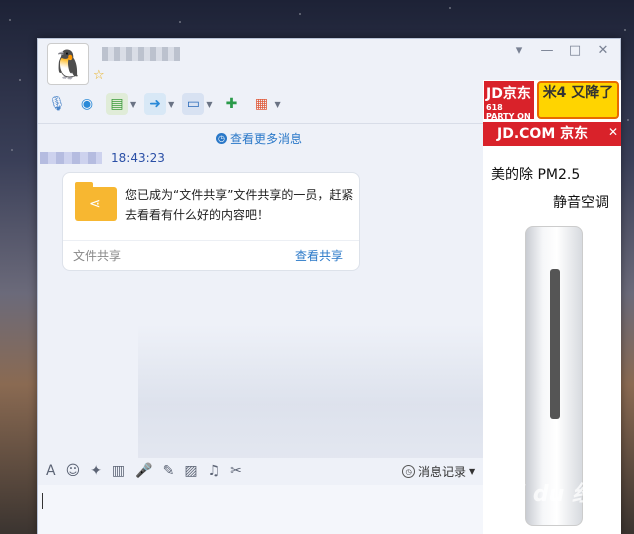  What do you see at coordinates (71, 158) in the screenshot?
I see `sender-name-blurred` at bounding box center [71, 158].